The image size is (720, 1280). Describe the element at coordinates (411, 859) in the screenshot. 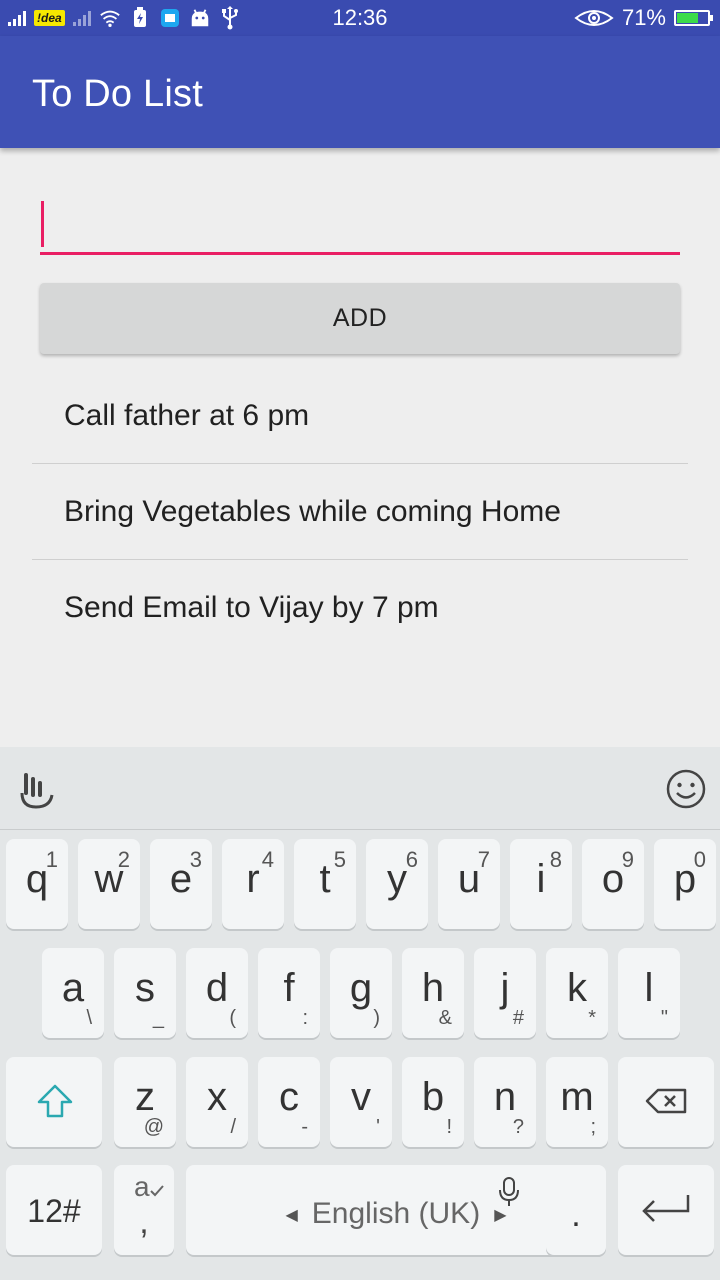

I see `key-number-hint: 6` at that location.